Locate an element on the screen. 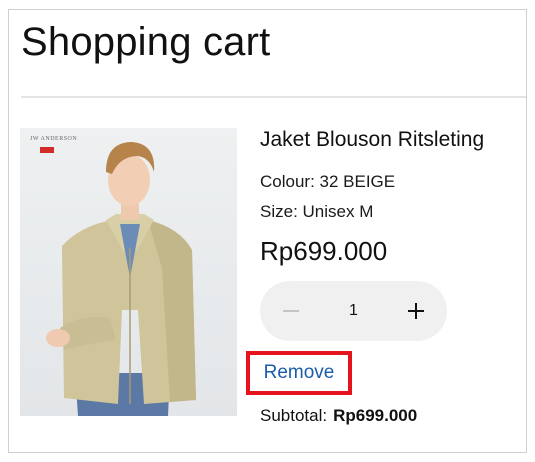 This screenshot has height=462, width=535. plus-icon is located at coordinates (416, 311).